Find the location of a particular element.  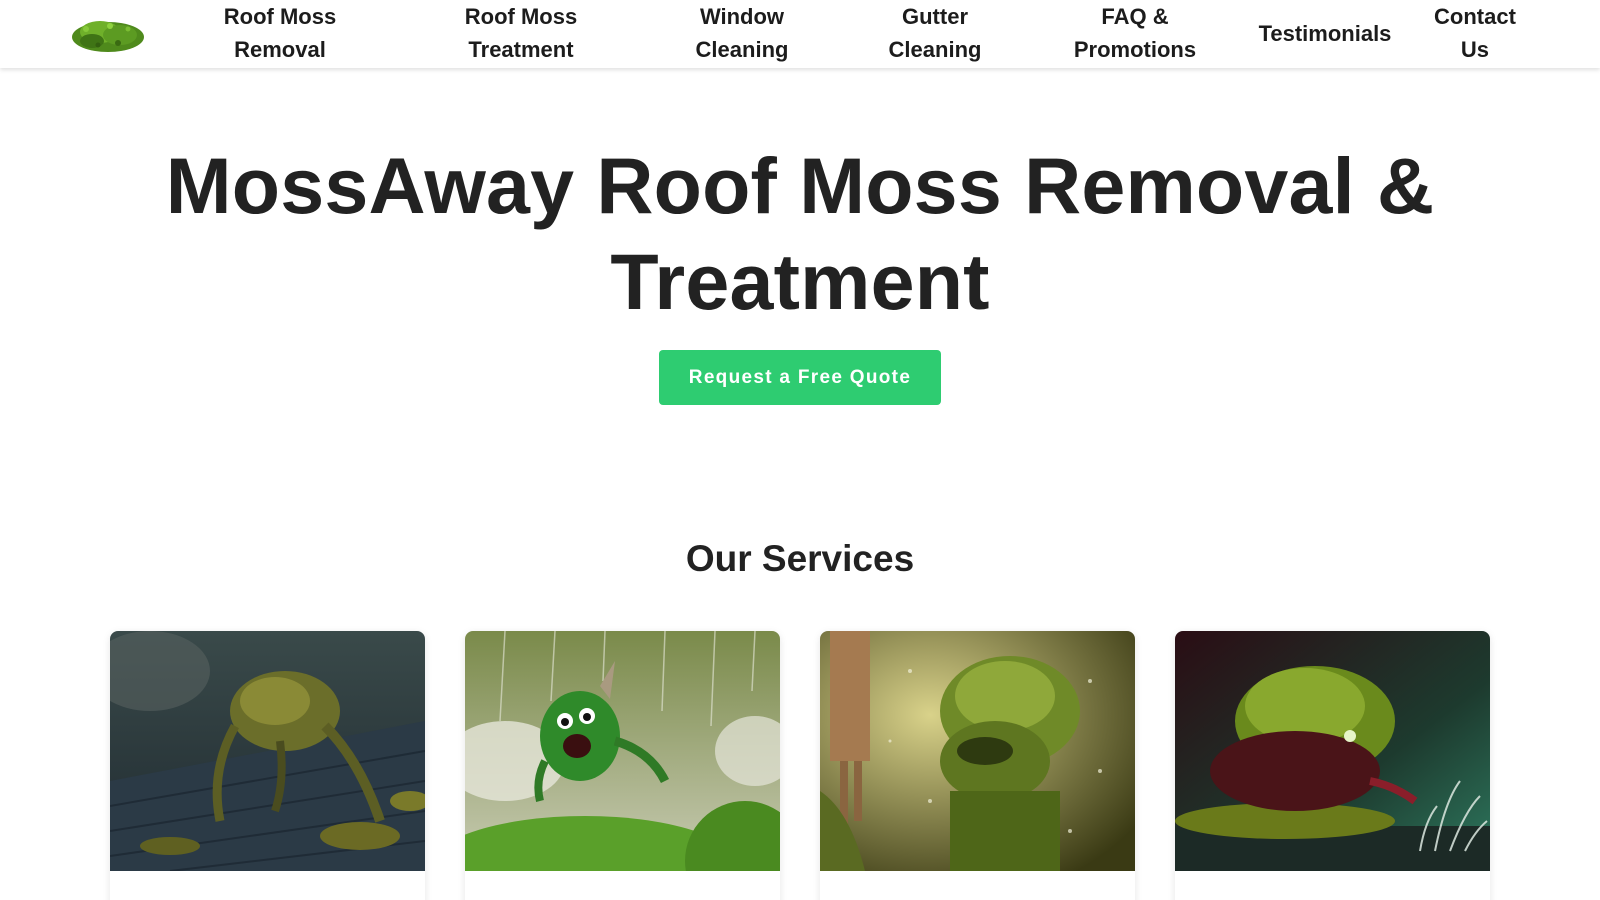

services-section-title: Our Services is located at coordinates (800, 558).